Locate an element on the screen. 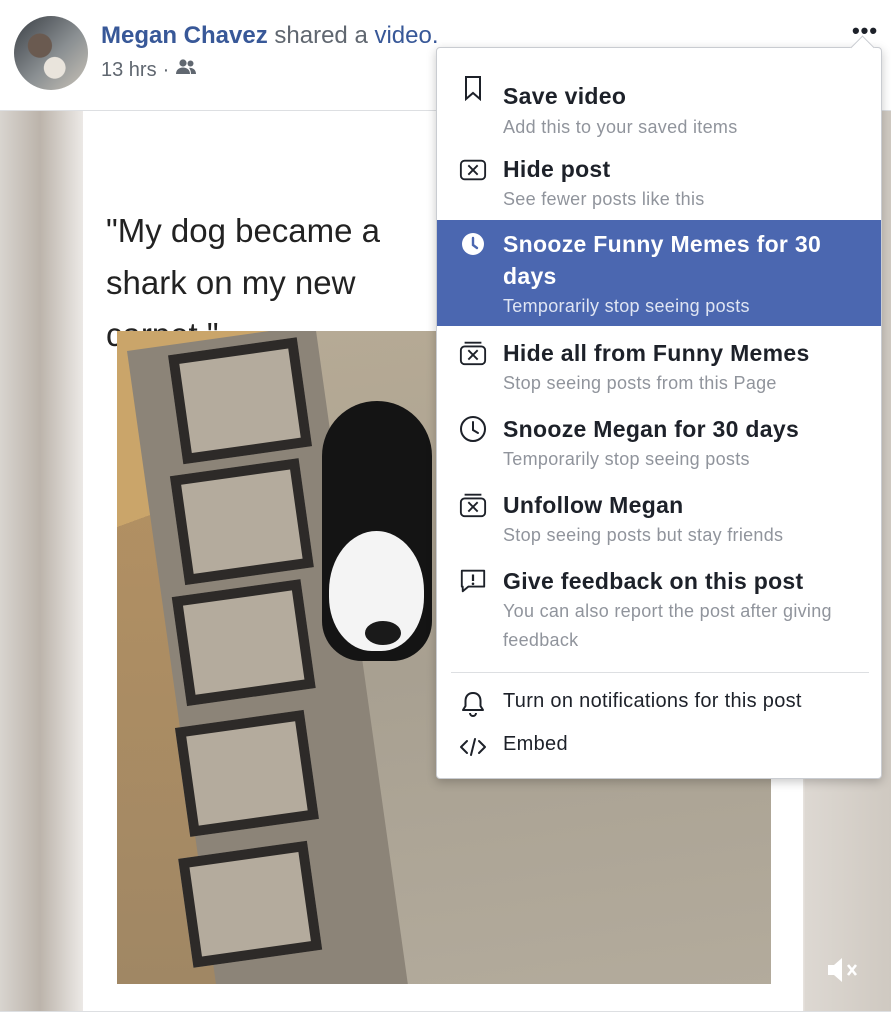  clock-icon is located at coordinates (473, 244).